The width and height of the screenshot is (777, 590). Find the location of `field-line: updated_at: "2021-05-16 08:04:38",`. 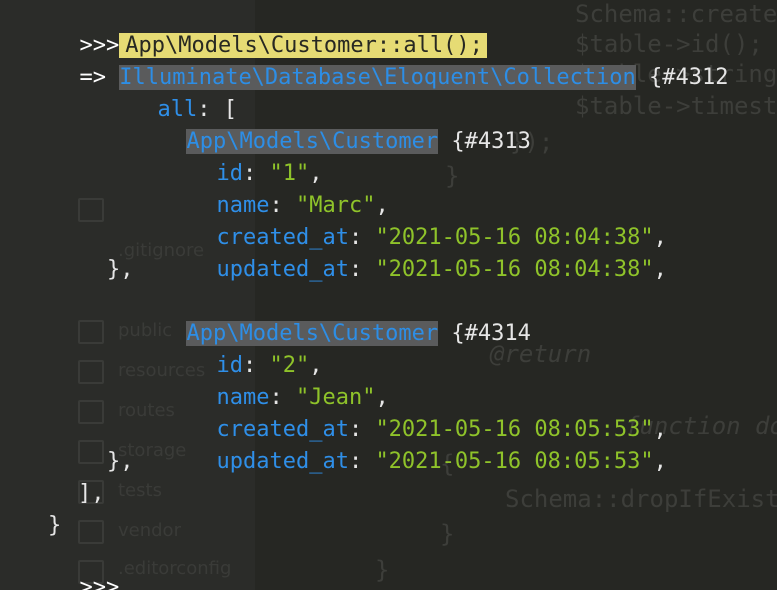

field-line: updated_at: "2021-05-16 08:04:38", is located at coordinates (441, 269).